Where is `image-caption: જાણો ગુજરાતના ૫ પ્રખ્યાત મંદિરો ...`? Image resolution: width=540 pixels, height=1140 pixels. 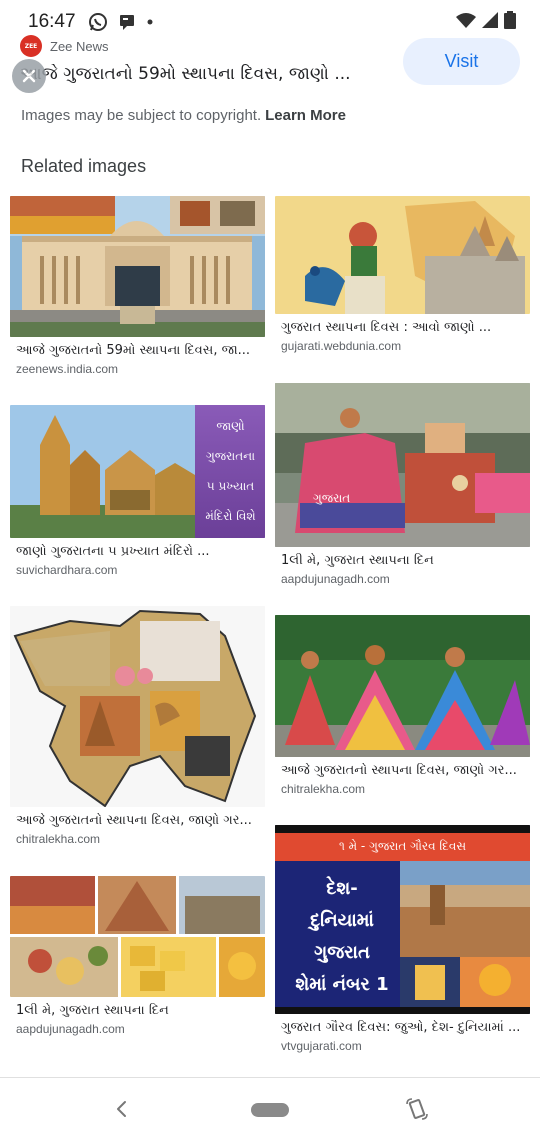 image-caption: જાણો ગુજરાતના ૫ પ્રખ્યાત મંદિરો ... is located at coordinates (113, 551).